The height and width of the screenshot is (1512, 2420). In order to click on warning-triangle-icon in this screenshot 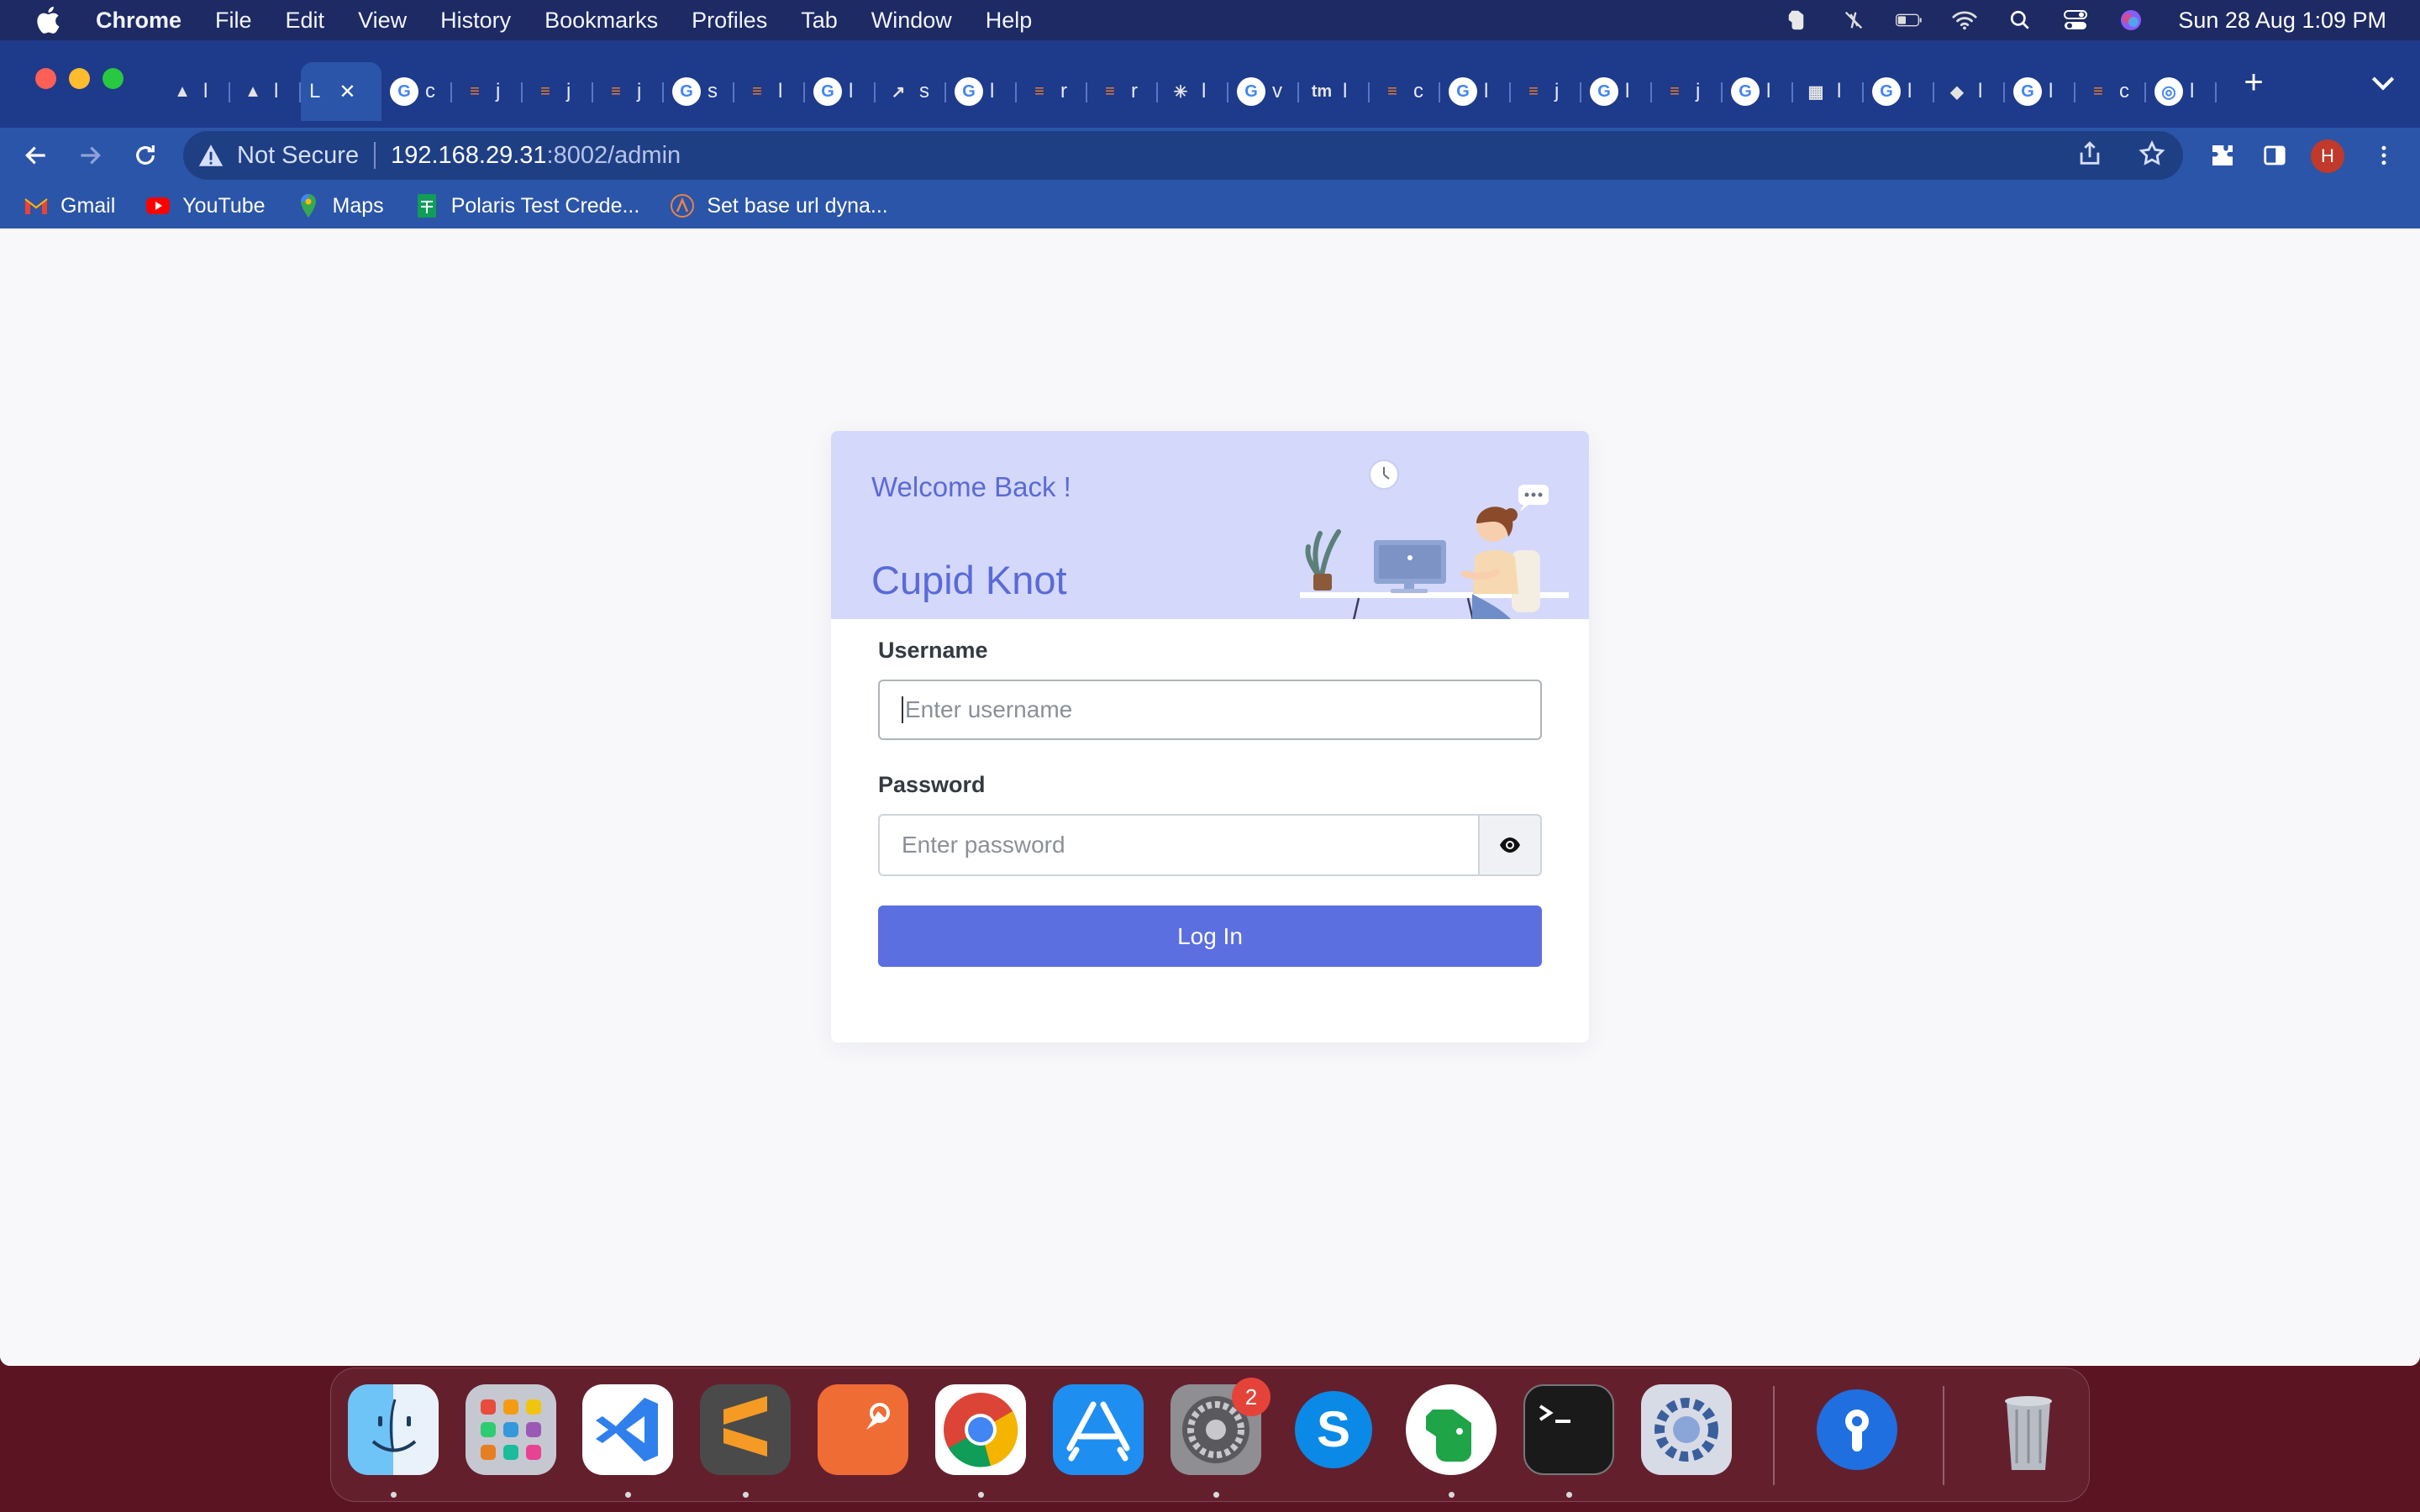, I will do `click(211, 155)`.